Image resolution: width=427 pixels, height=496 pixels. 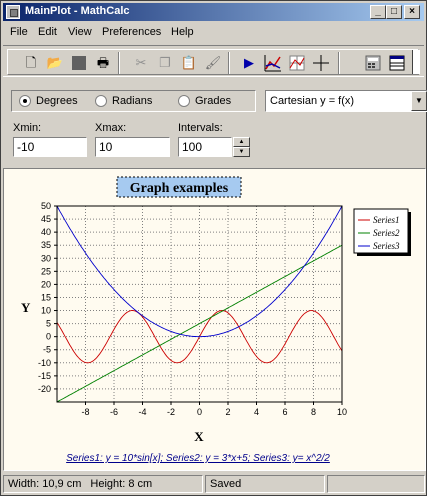 What do you see at coordinates (241, 152) in the screenshot?
I see `stepper-down-icon: ▼` at bounding box center [241, 152].